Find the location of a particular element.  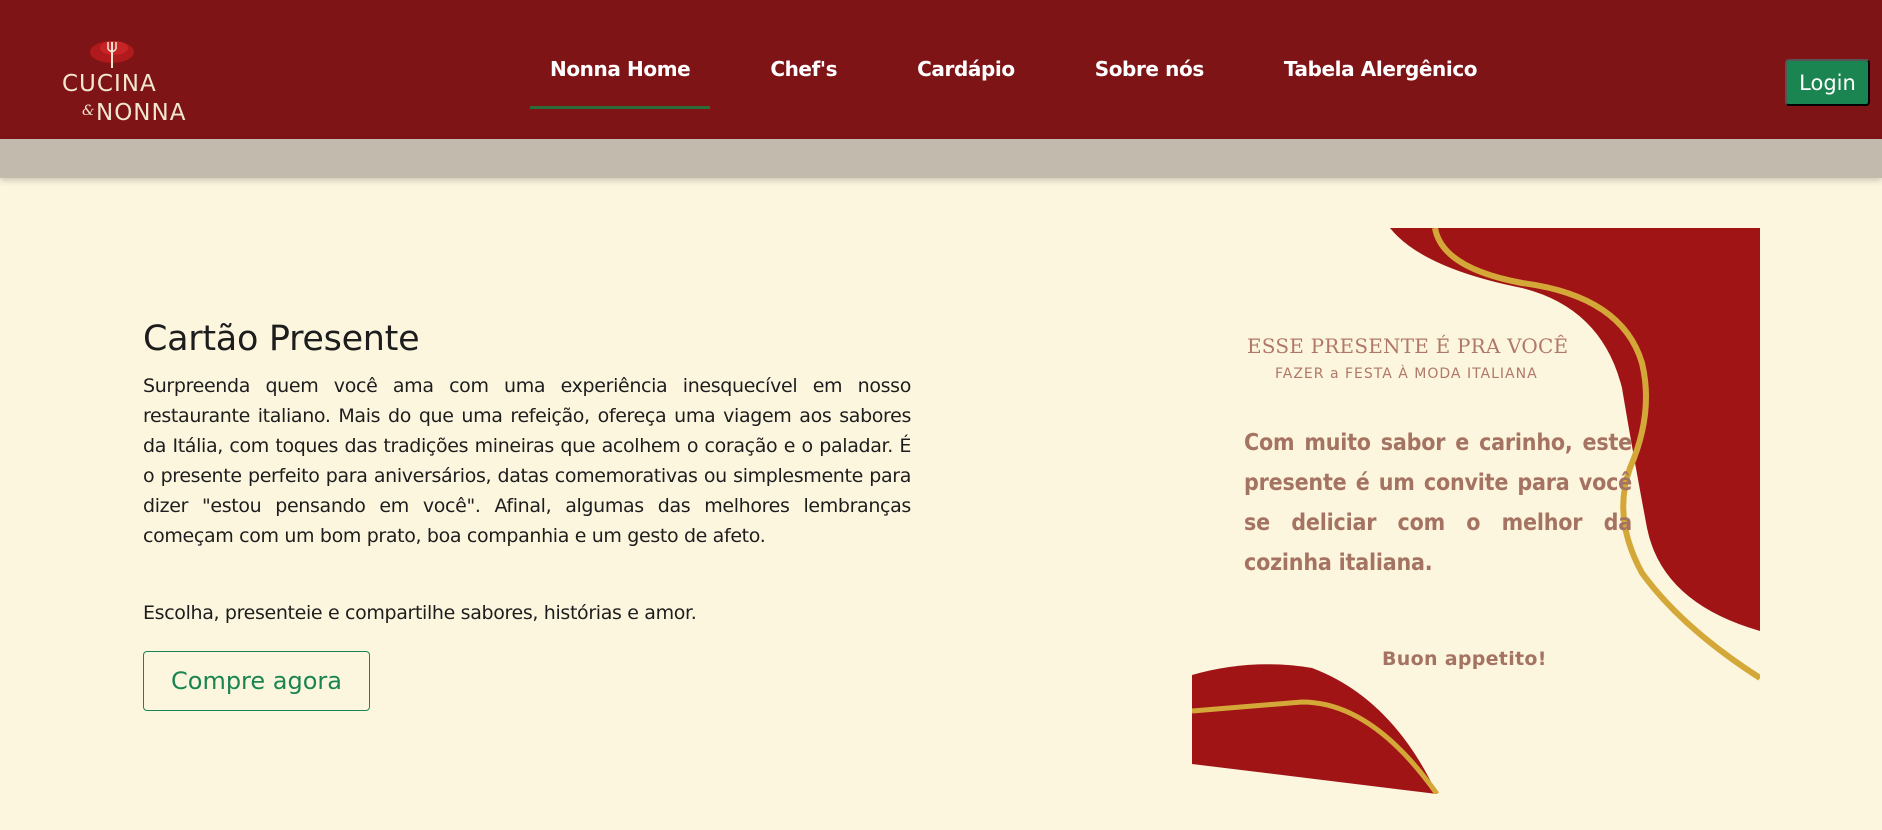

nav-item-sobre-nos: Sobre nós is located at coordinates (1149, 69).